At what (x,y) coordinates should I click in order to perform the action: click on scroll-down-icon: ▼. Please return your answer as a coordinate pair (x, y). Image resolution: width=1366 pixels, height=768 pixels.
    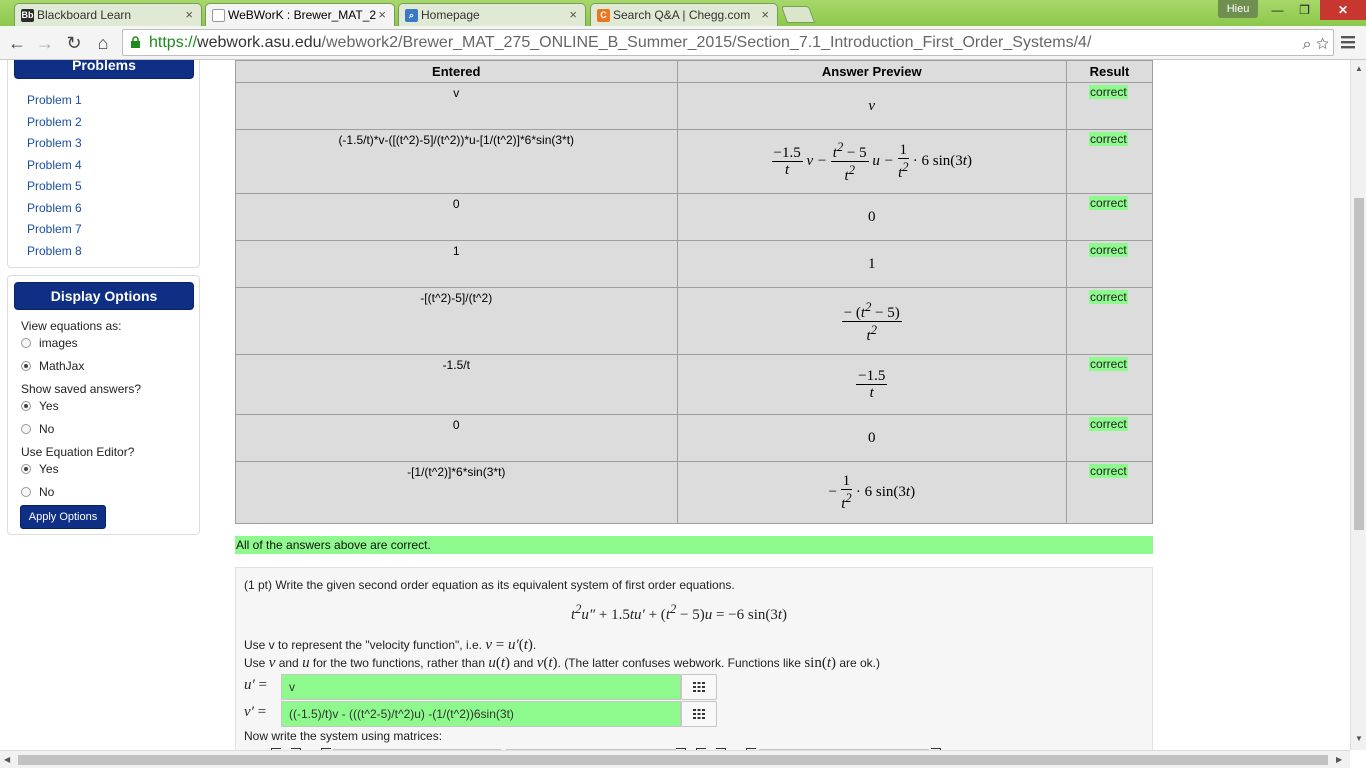
    Looking at the image, I should click on (1359, 738).